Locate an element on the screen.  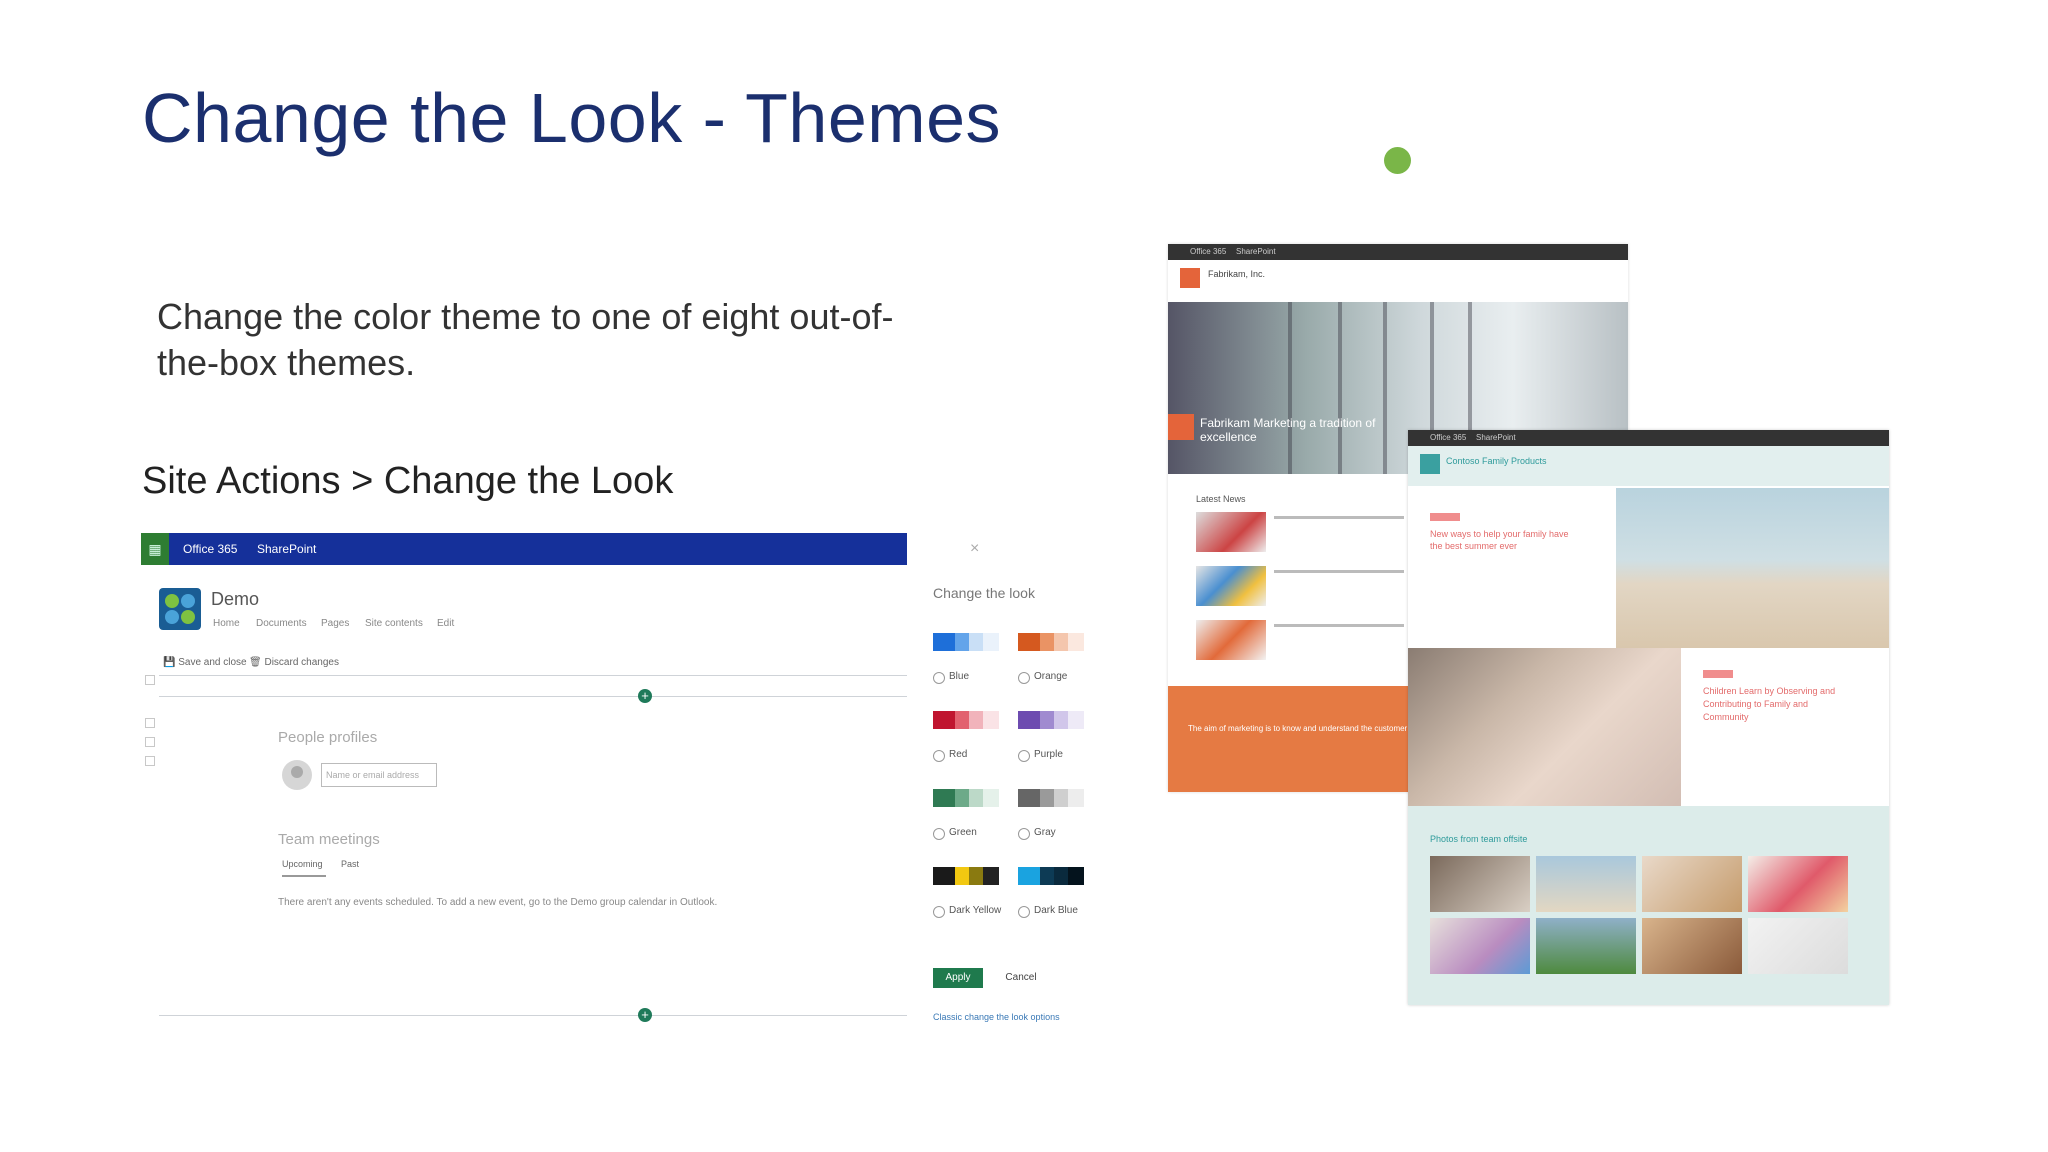
app-launcher-icon: ▦ is located at coordinates (155, 549).